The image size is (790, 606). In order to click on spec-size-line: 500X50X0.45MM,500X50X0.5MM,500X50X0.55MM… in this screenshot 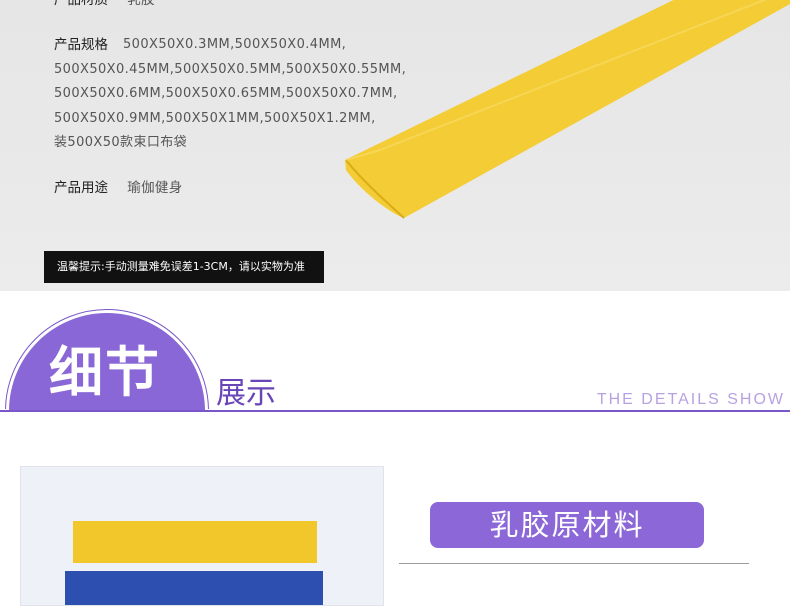, I will do `click(230, 69)`.